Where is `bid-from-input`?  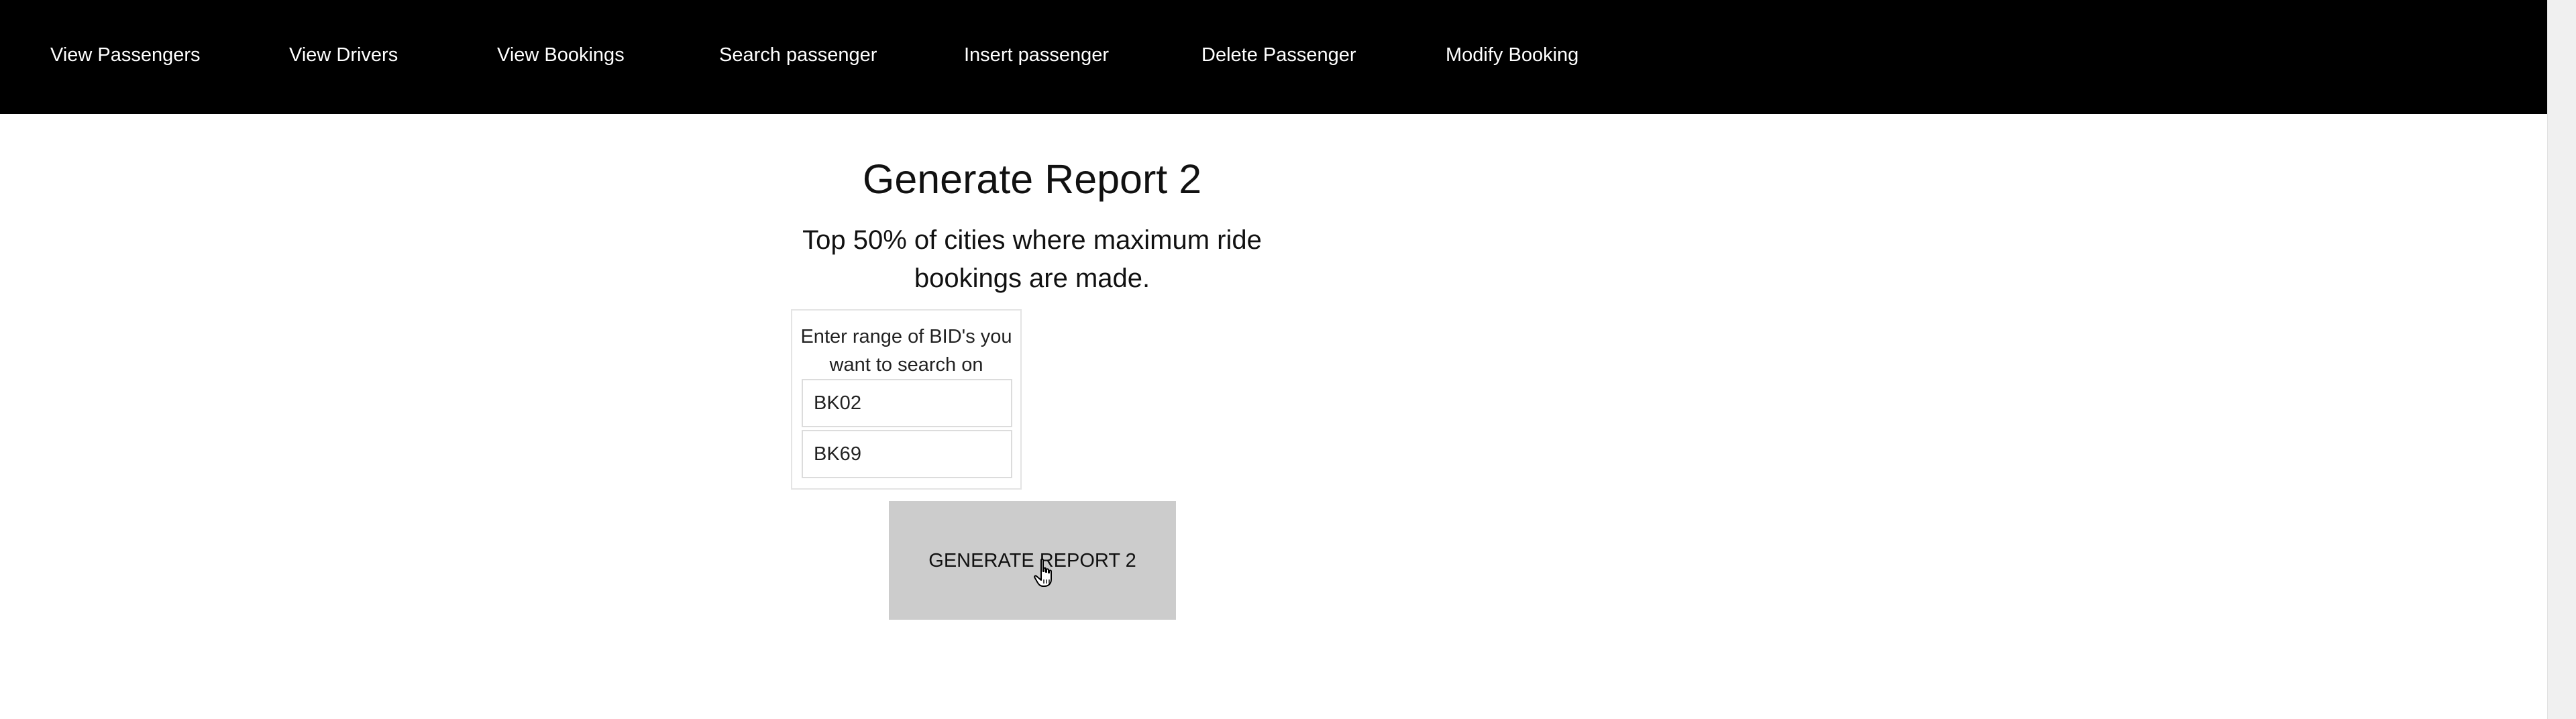 bid-from-input is located at coordinates (907, 403).